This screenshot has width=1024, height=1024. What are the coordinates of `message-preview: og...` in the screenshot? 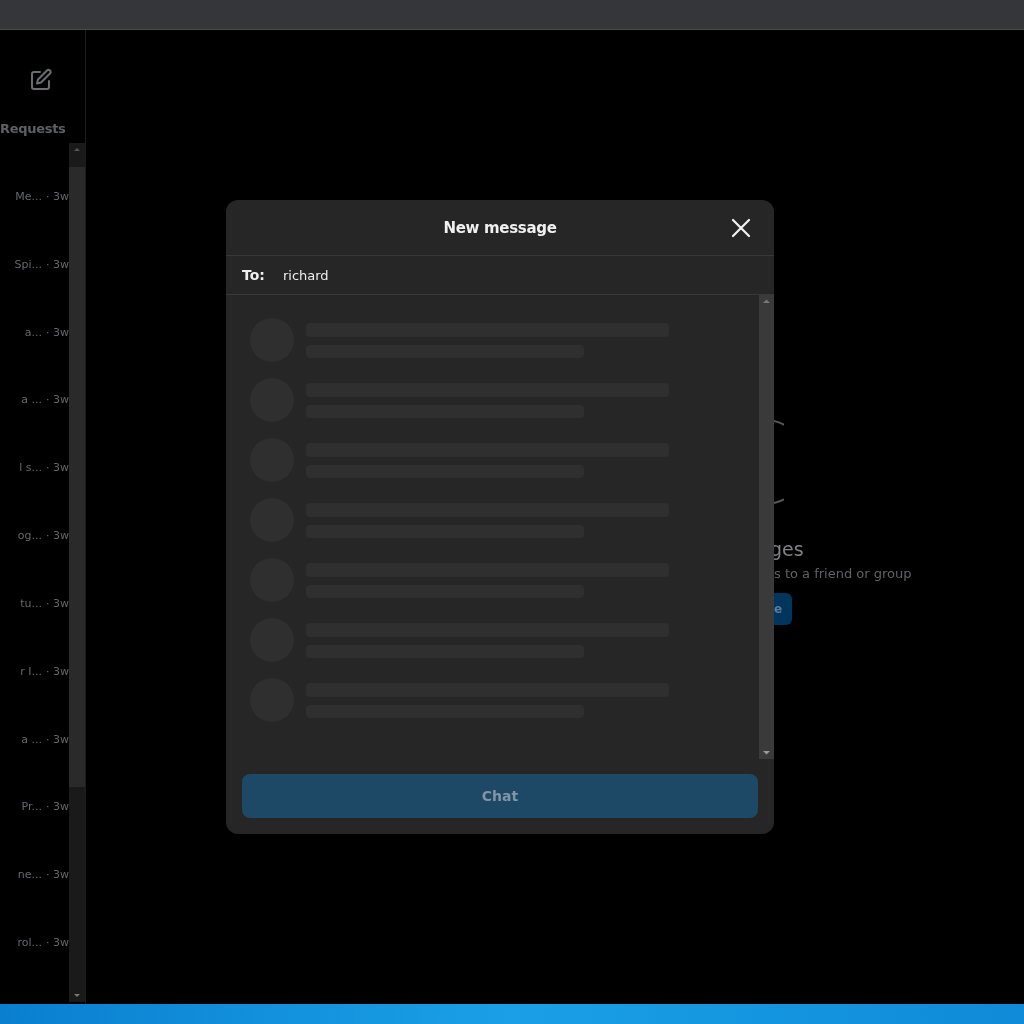 It's located at (29, 536).